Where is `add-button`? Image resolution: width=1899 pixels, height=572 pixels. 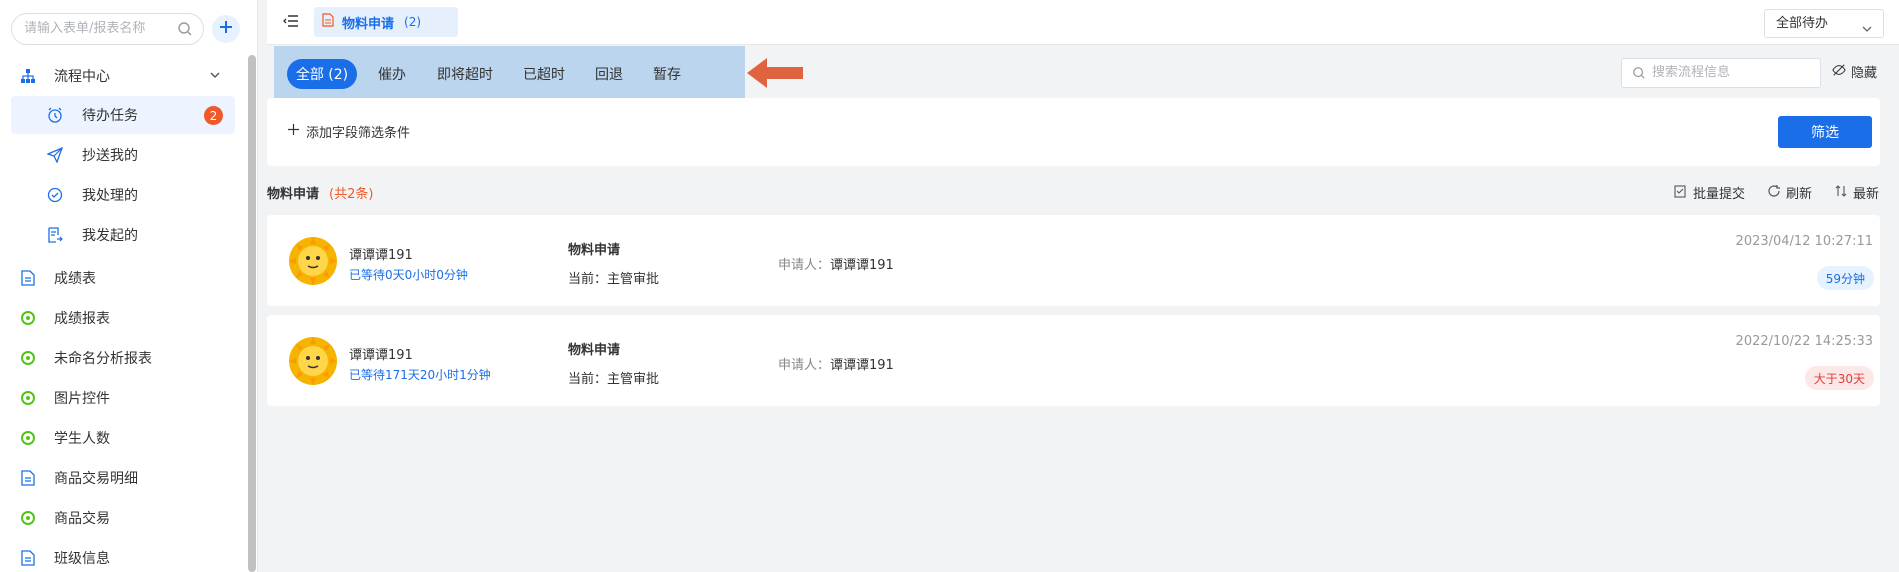 add-button is located at coordinates (226, 29).